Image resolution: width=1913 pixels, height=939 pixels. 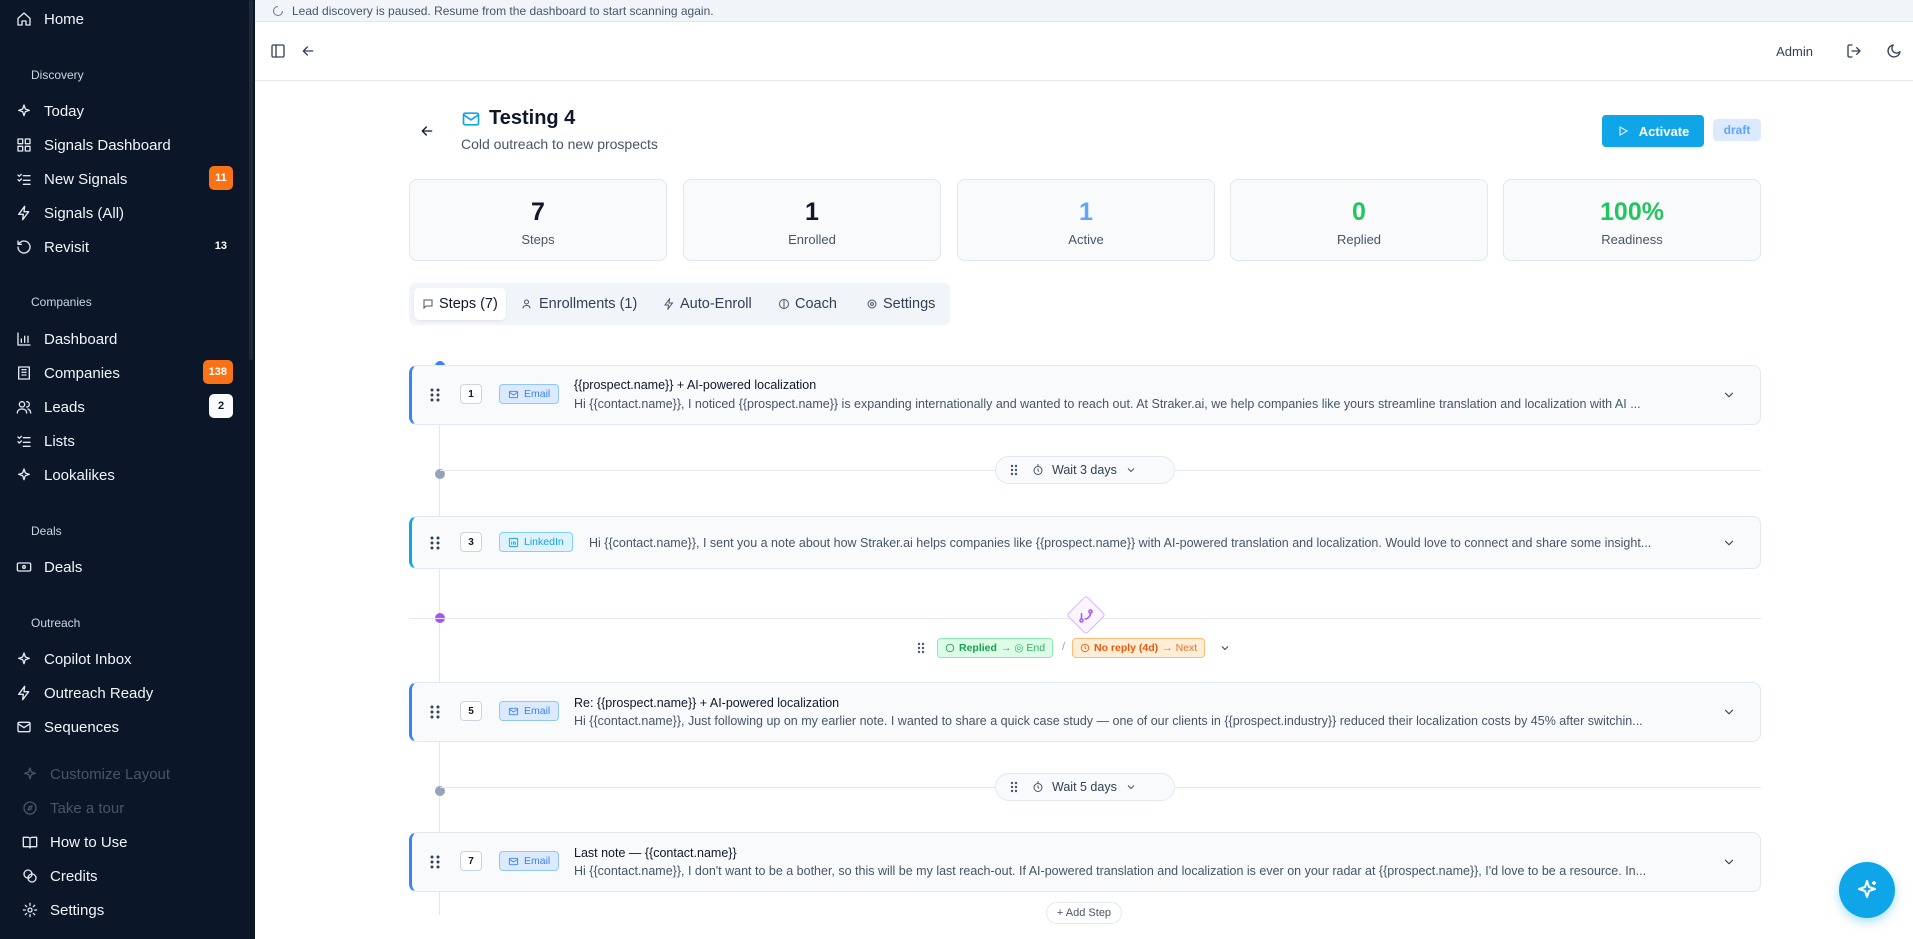 What do you see at coordinates (1794, 51) in the screenshot?
I see `user-name: Admin` at bounding box center [1794, 51].